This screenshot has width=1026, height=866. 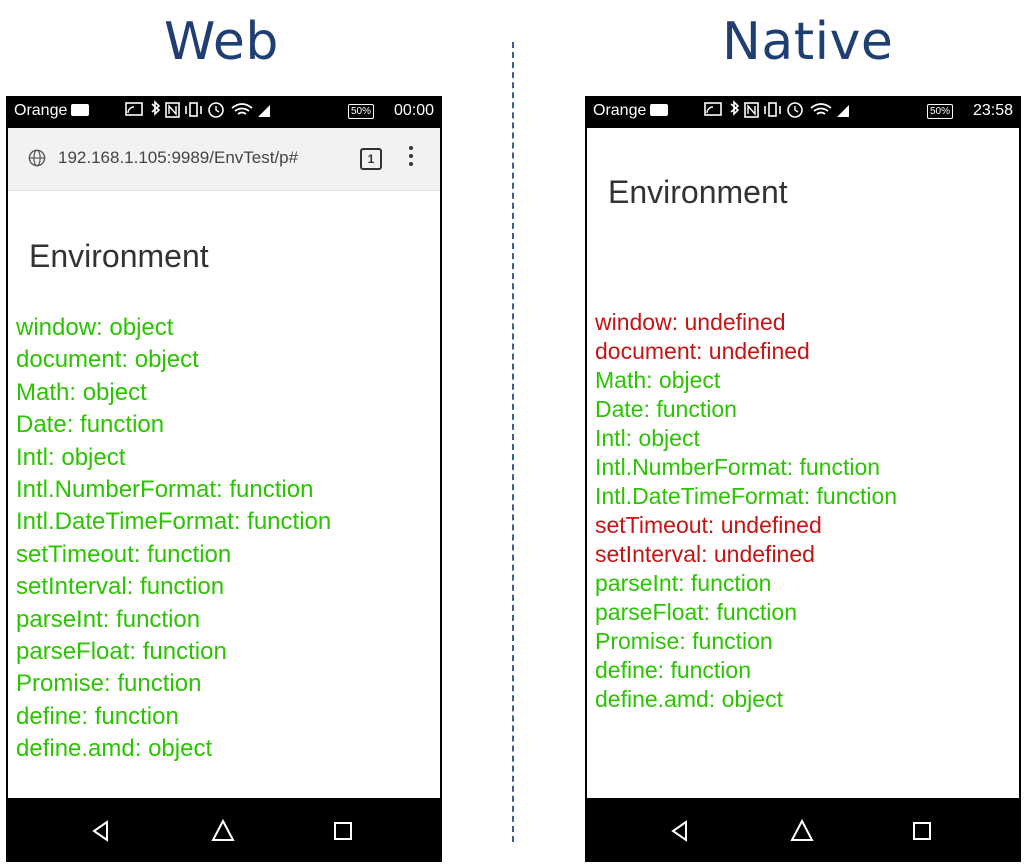 I want to click on environment-item: setInterval: function, so click(x=120, y=587).